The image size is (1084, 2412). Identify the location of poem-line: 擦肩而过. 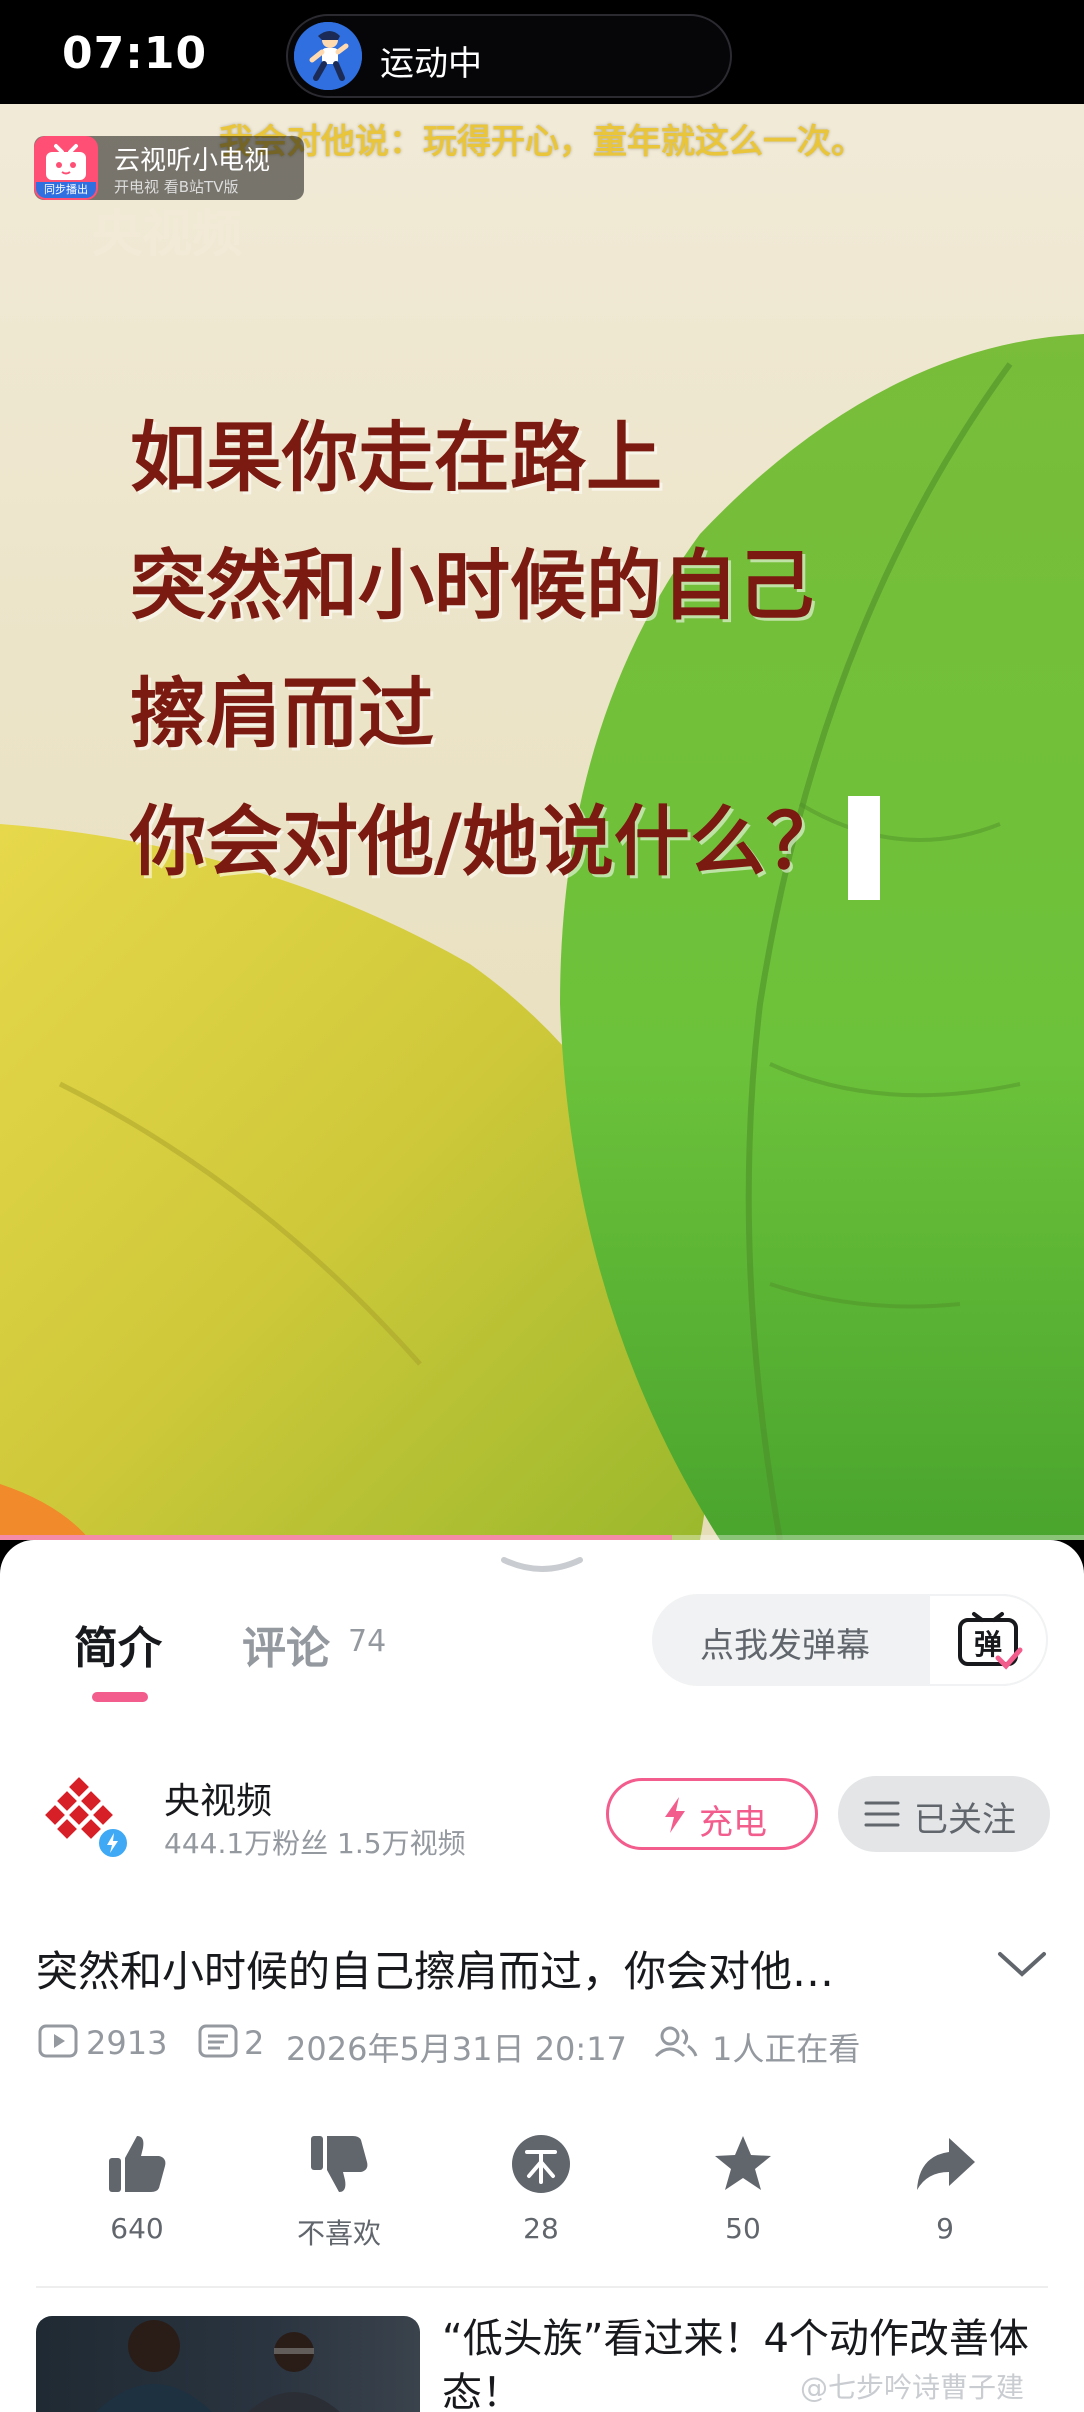
(282, 713).